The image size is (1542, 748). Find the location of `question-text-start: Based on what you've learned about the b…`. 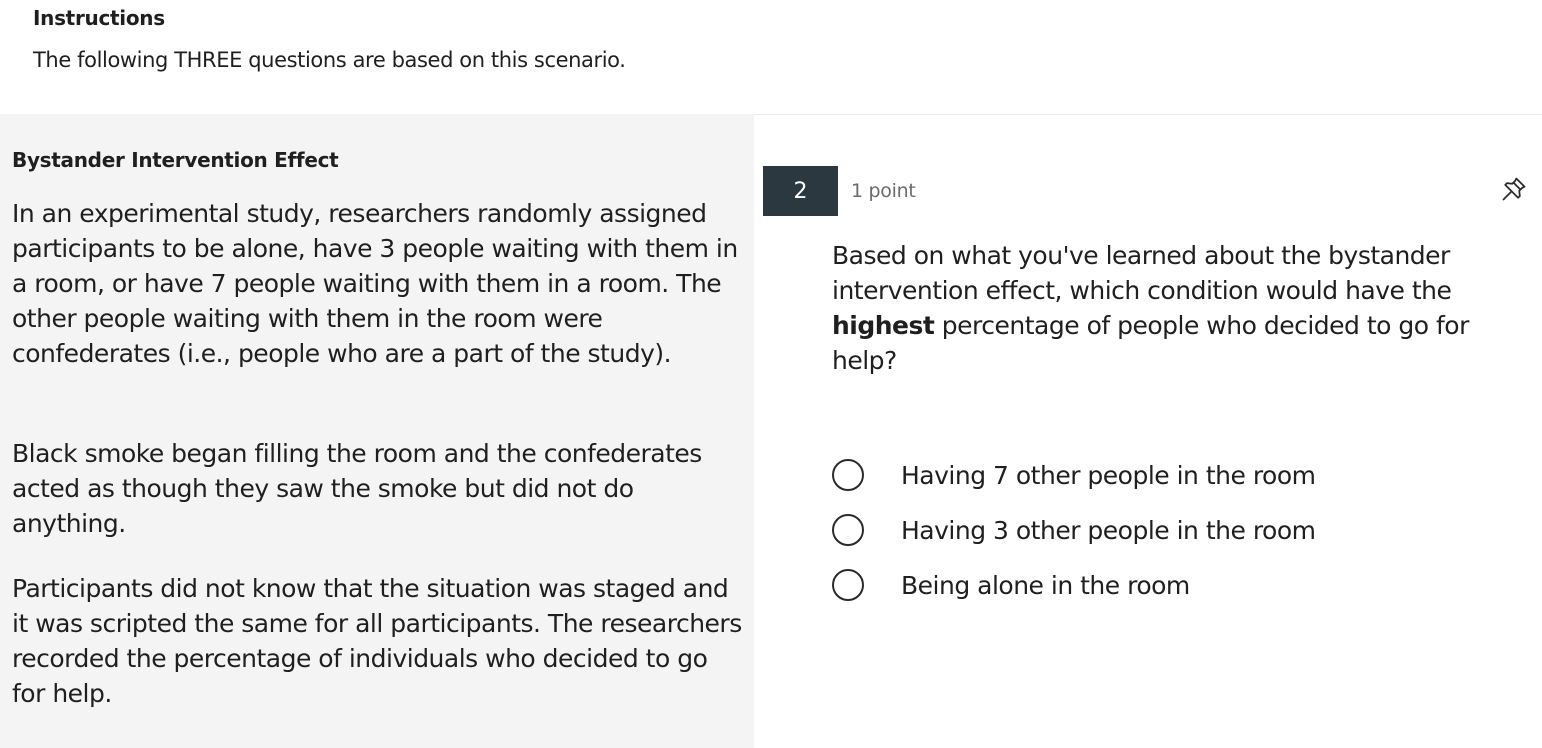

question-text-start: Based on what you've learned about the b… is located at coordinates (1142, 273).